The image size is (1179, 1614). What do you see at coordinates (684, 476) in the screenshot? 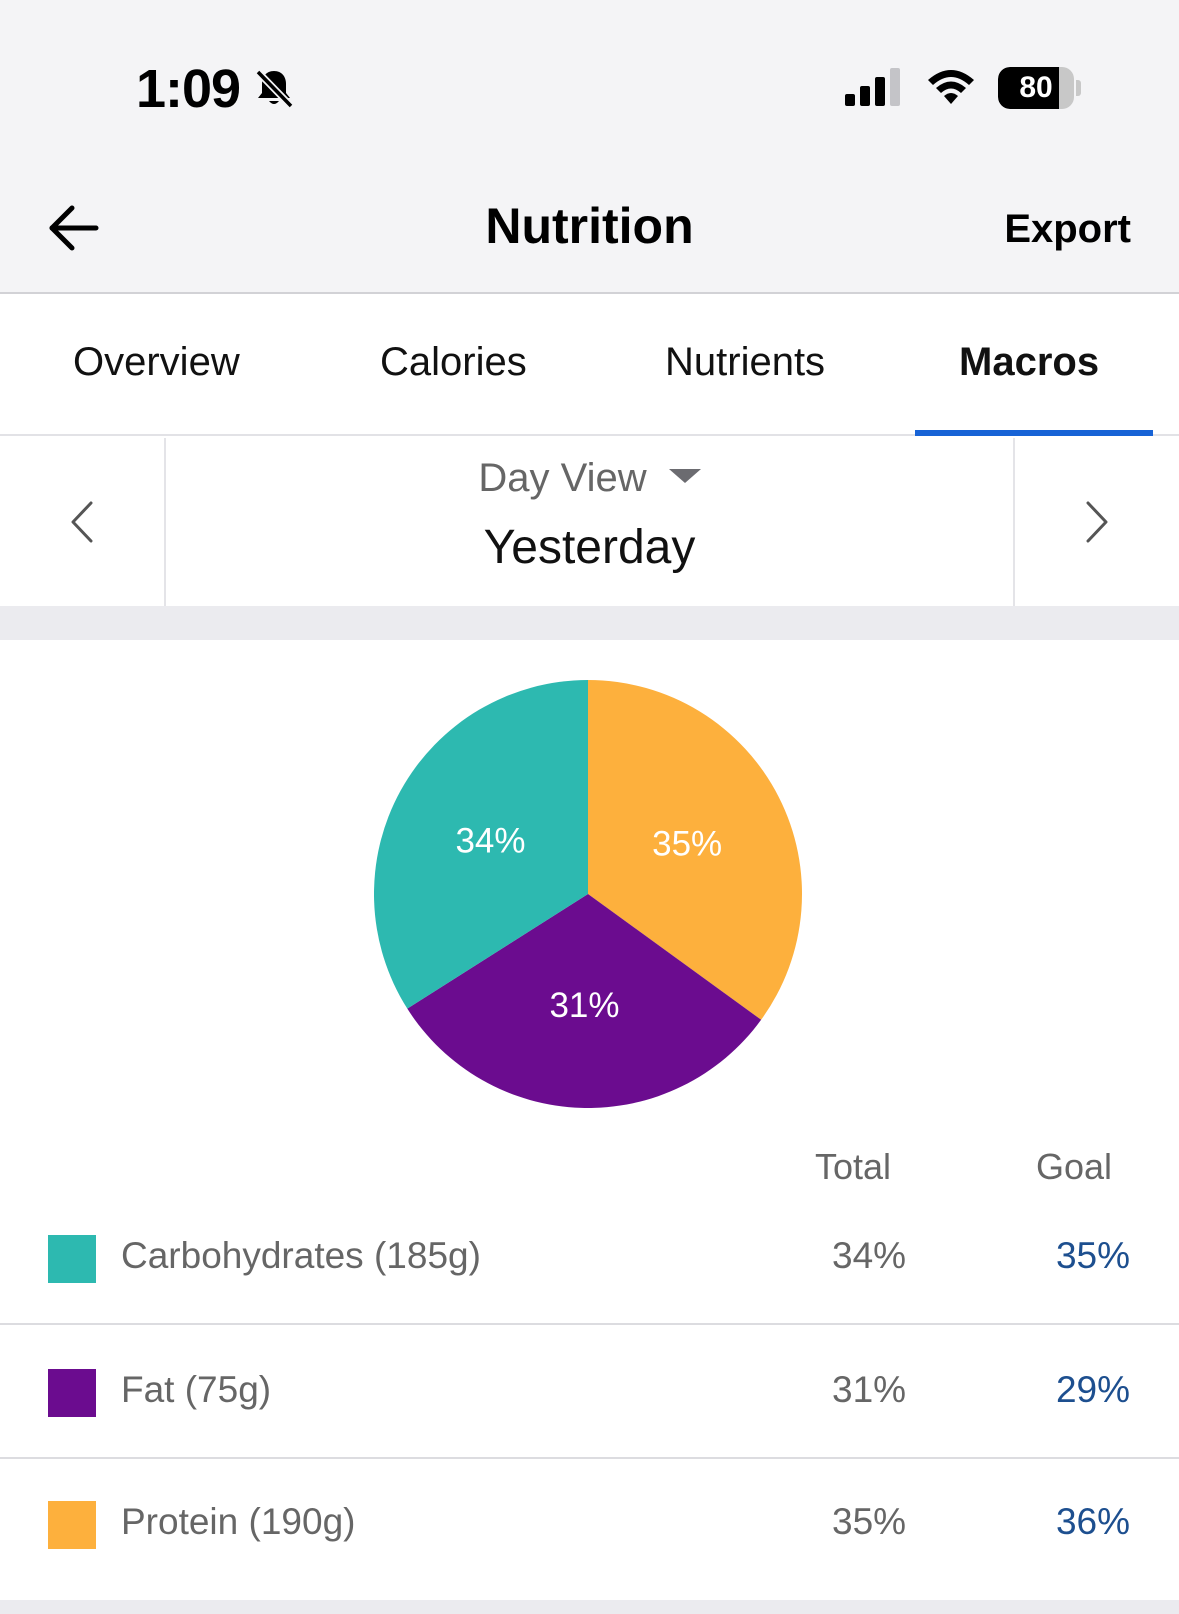
I see `caret-down-icon` at bounding box center [684, 476].